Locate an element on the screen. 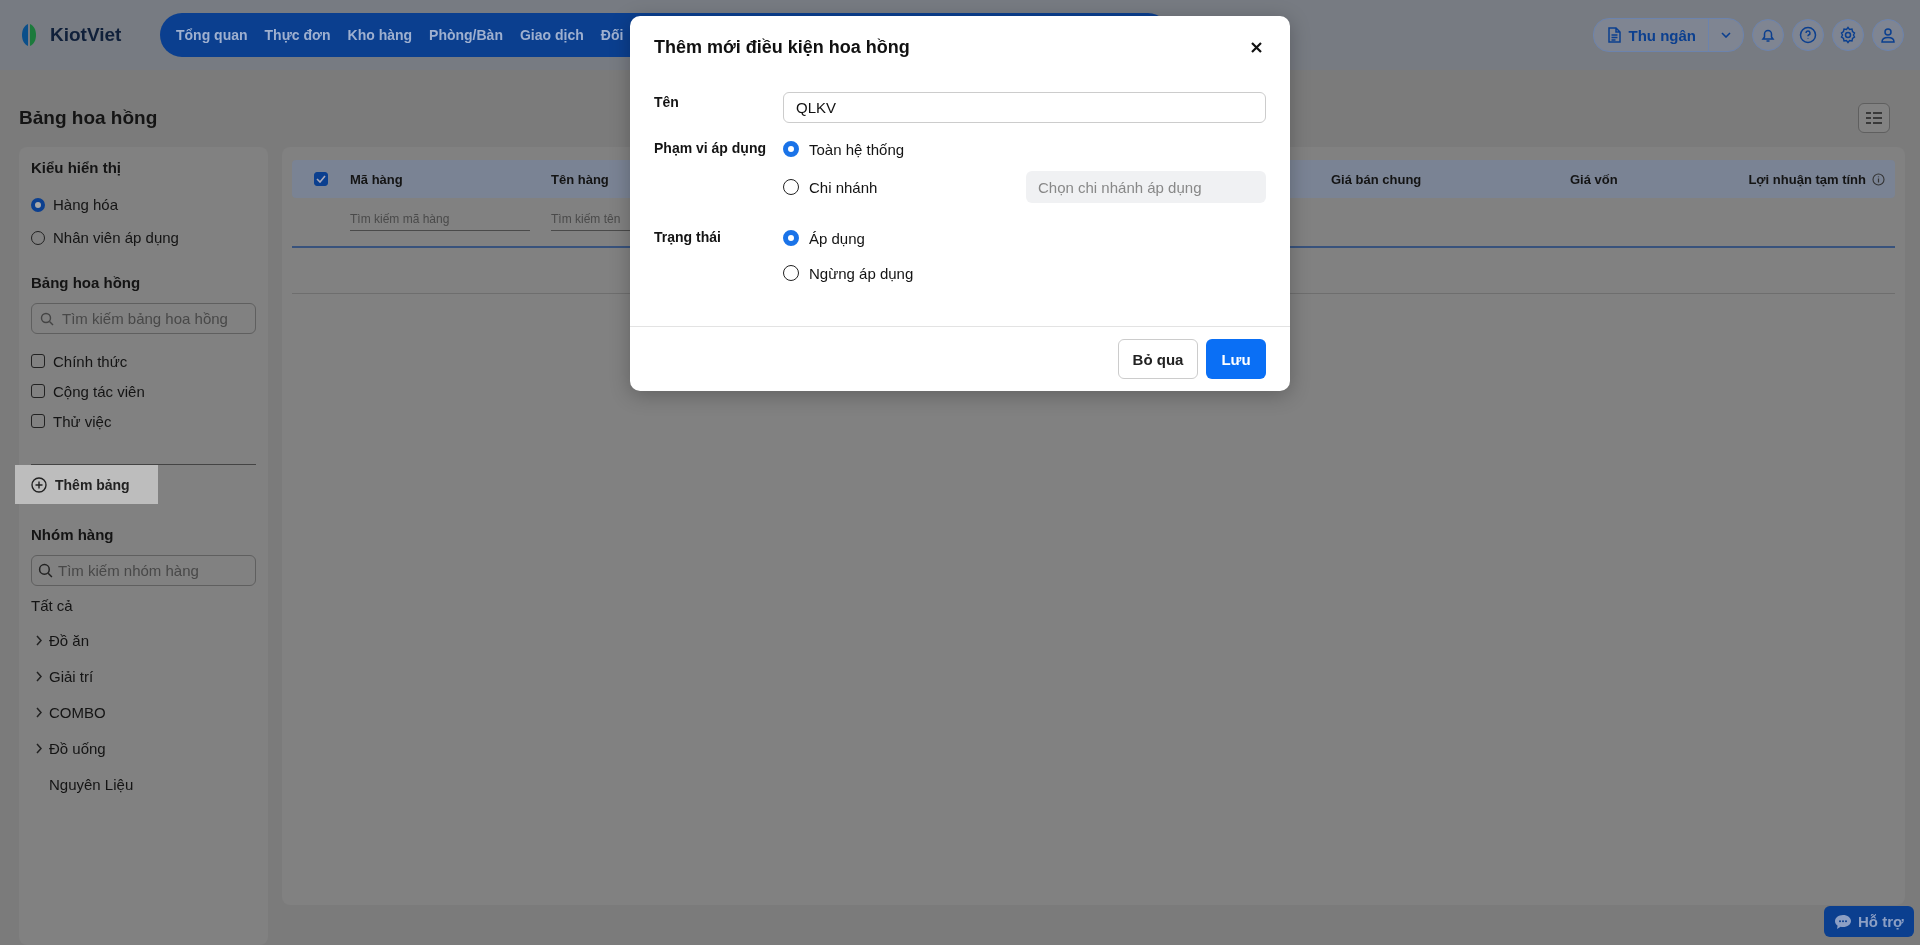 The height and width of the screenshot is (945, 1920). column-header: Mã hàng is located at coordinates (376, 179).